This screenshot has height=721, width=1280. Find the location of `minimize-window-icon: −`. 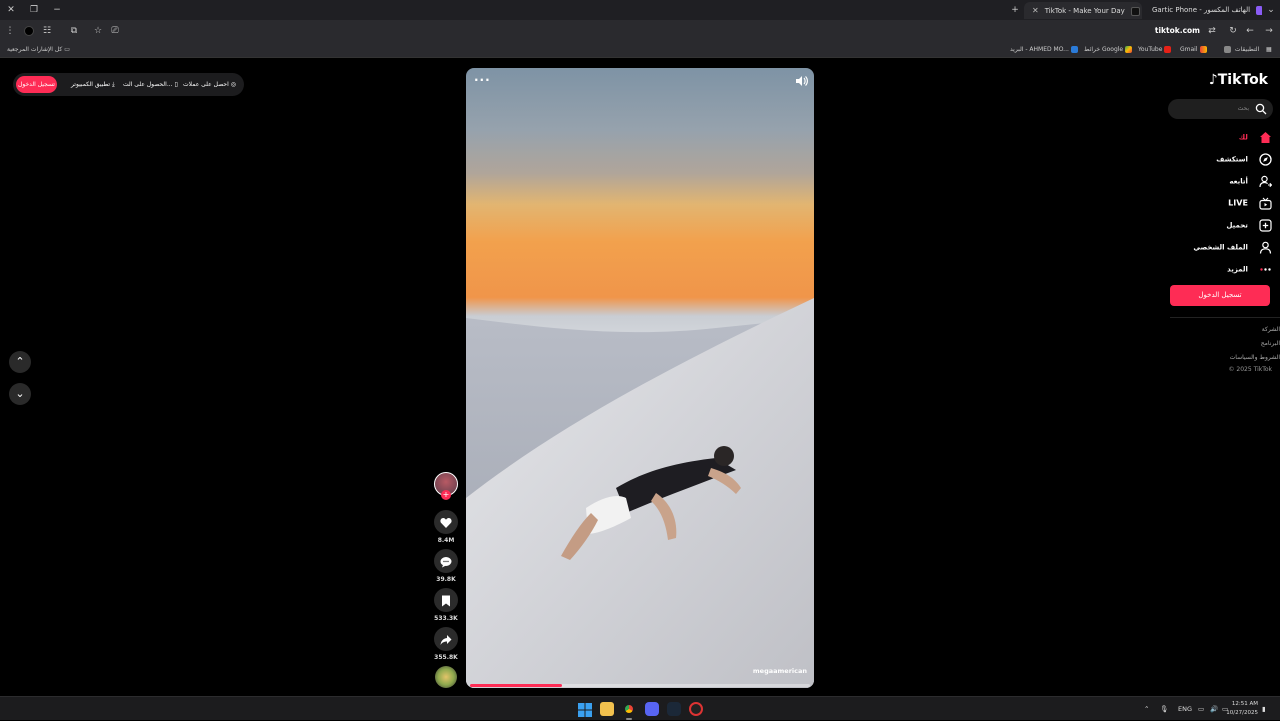

minimize-window-icon: − is located at coordinates (57, 10).